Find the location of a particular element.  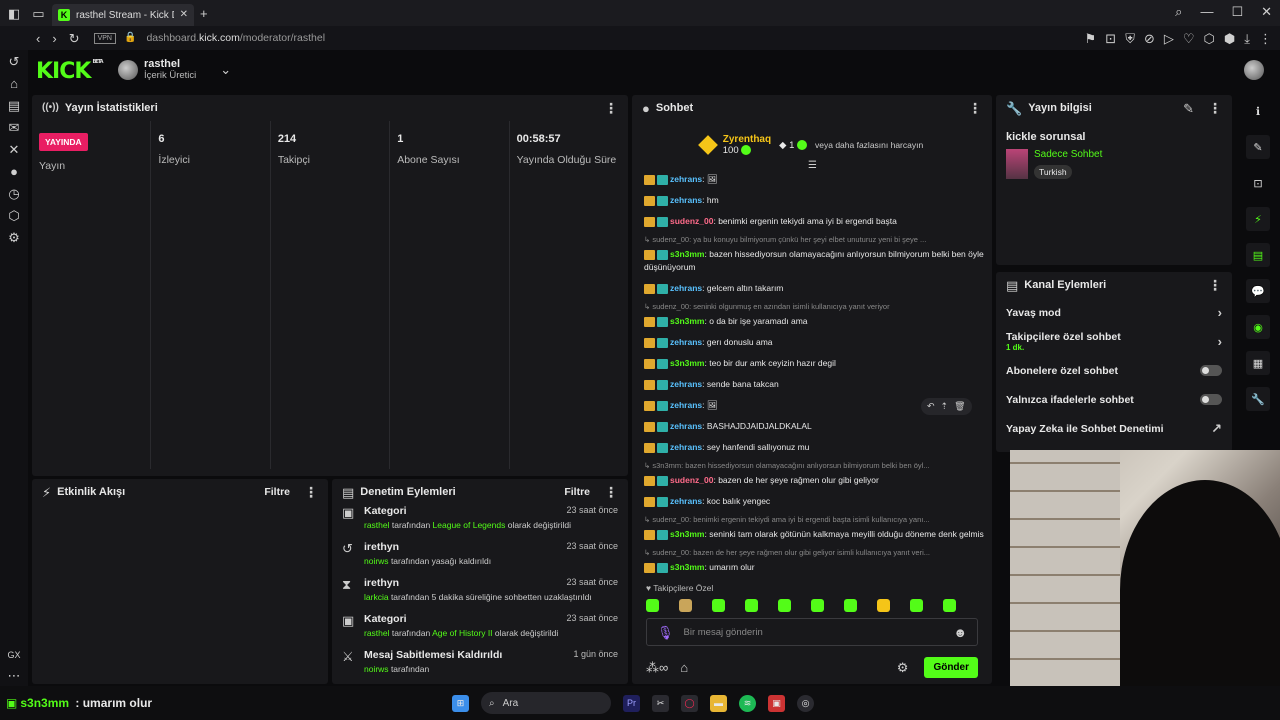

vpn-badge: VPN is located at coordinates (104, 38).